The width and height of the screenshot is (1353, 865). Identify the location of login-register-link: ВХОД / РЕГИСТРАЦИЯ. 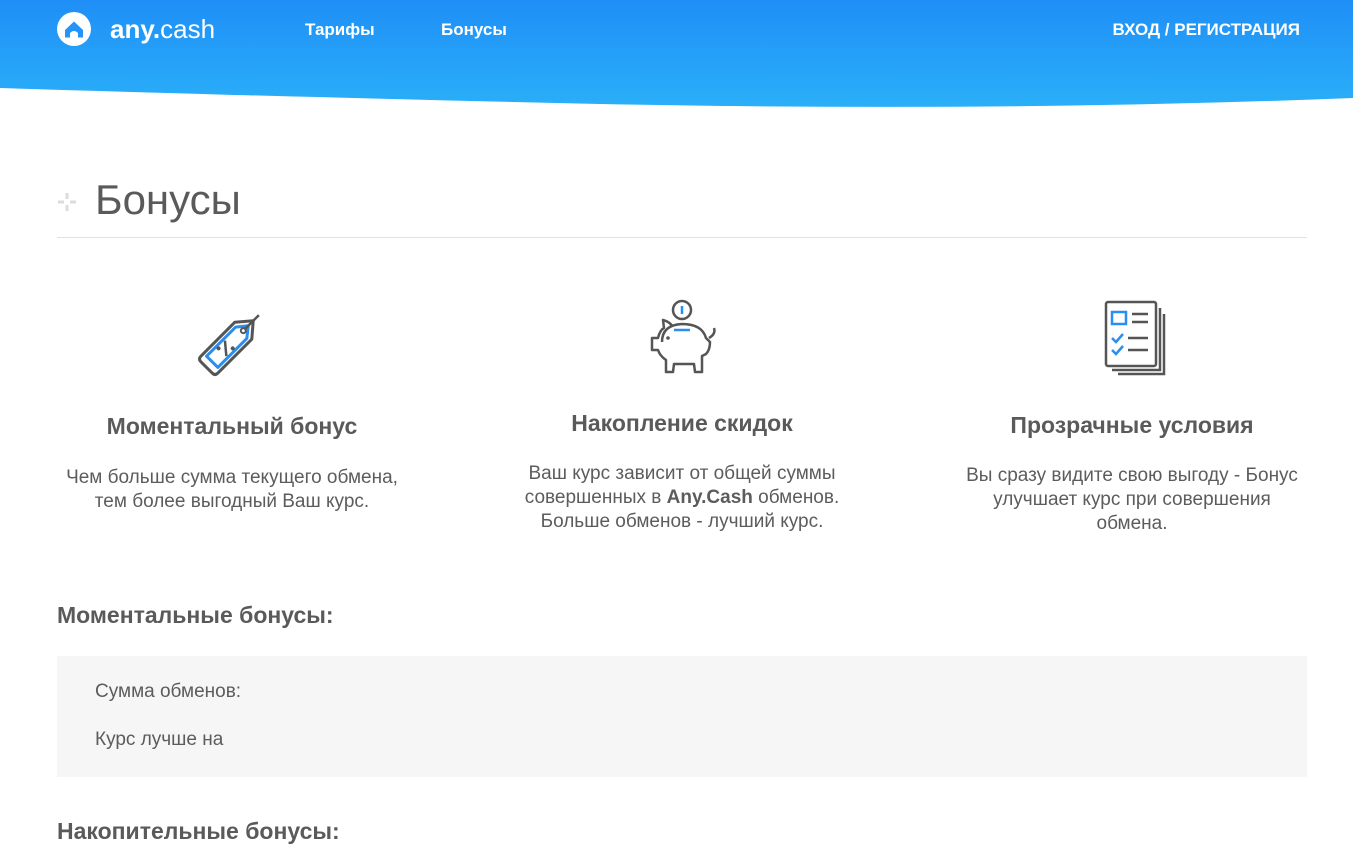
(1206, 30).